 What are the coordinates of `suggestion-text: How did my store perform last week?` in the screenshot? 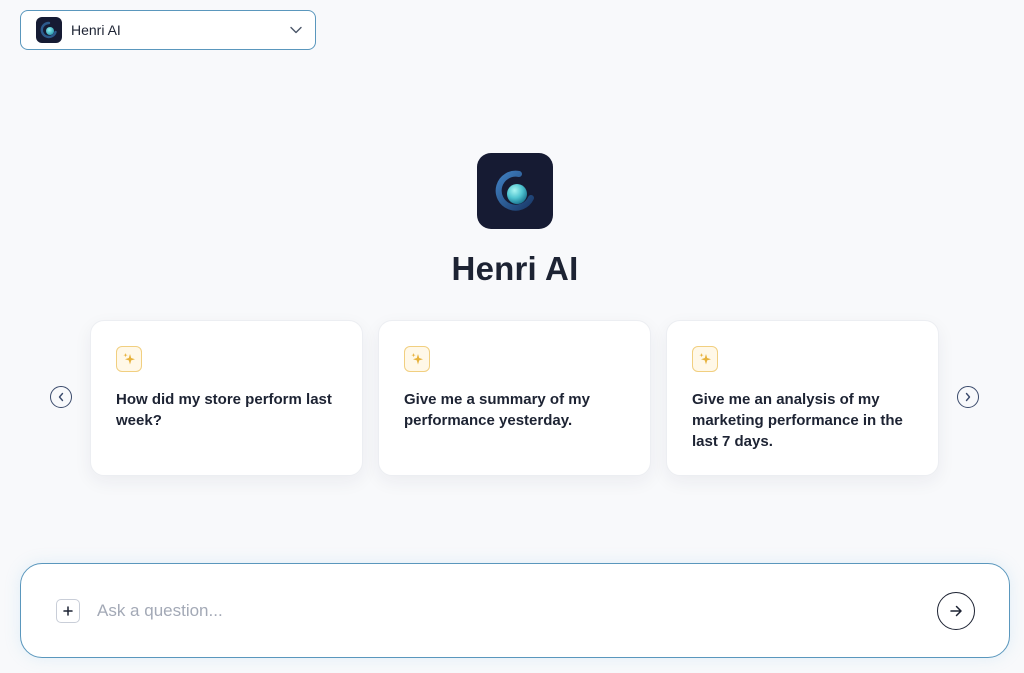 It's located at (224, 410).